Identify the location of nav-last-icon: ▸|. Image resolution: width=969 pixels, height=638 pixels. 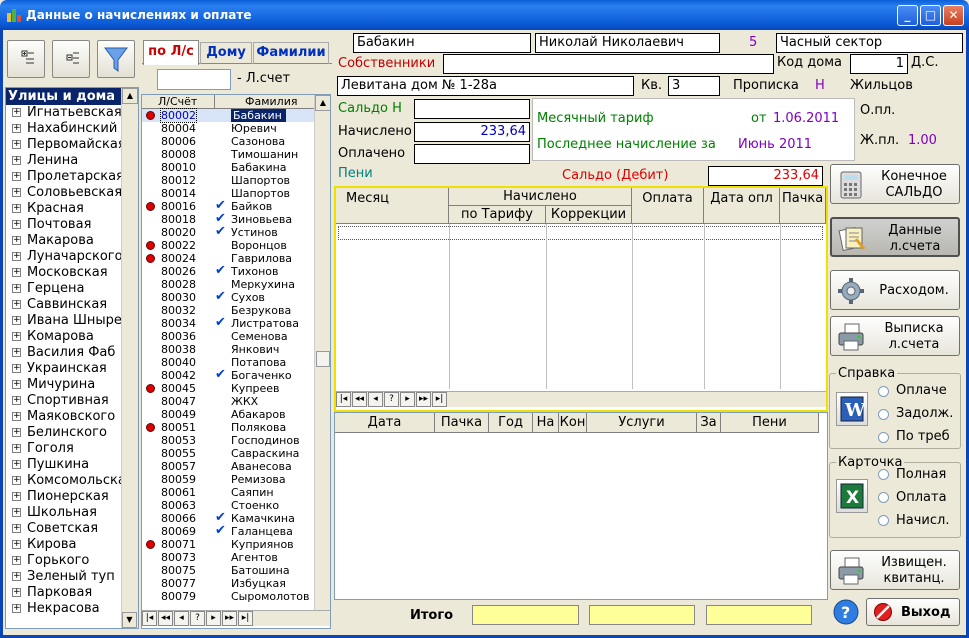
(245, 618).